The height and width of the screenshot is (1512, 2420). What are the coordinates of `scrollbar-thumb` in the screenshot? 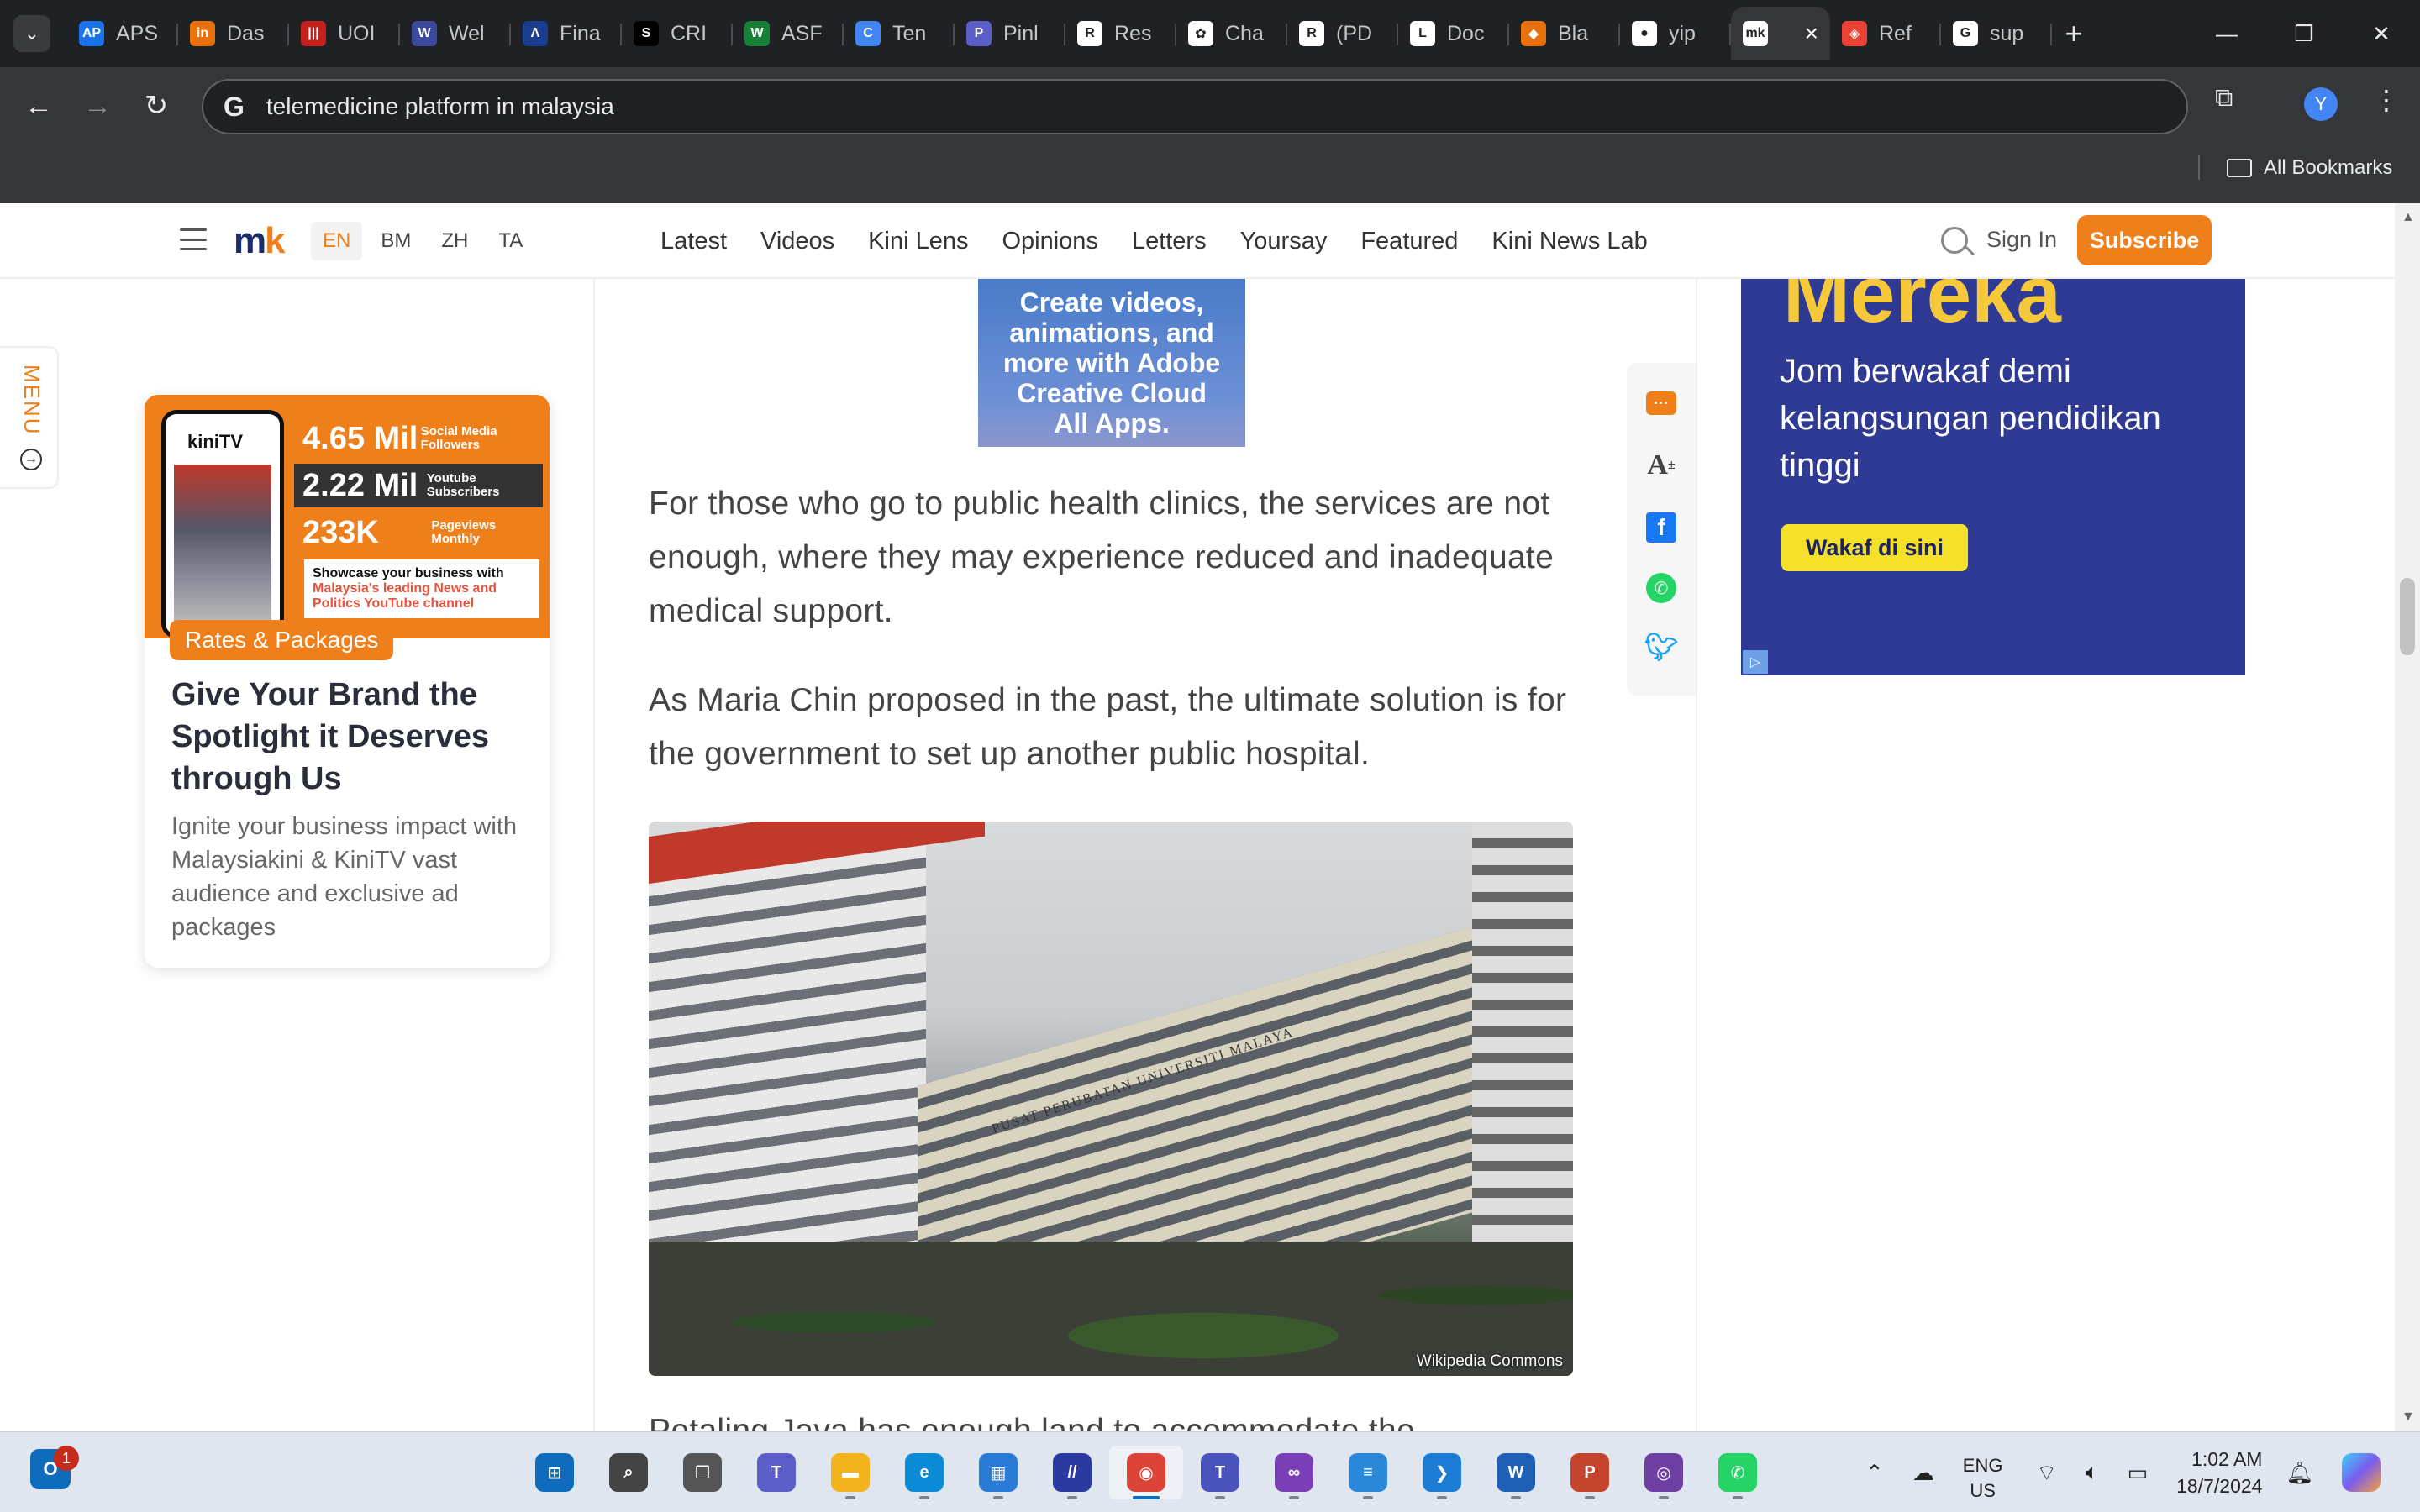 It's located at (2407, 616).